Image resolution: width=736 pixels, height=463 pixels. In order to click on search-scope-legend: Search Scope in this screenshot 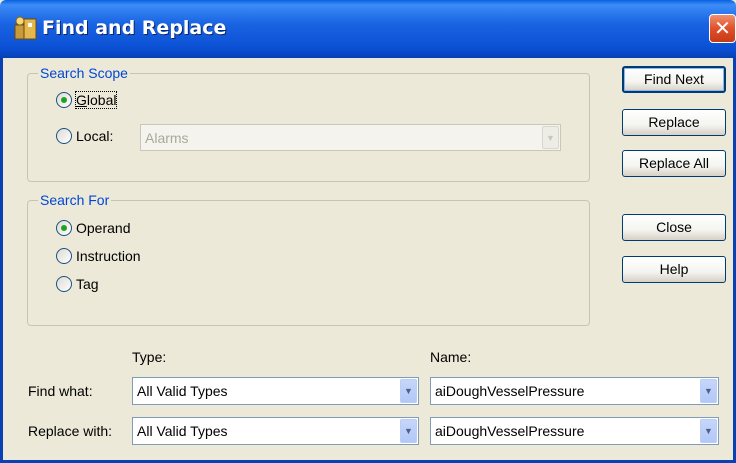, I will do `click(84, 73)`.